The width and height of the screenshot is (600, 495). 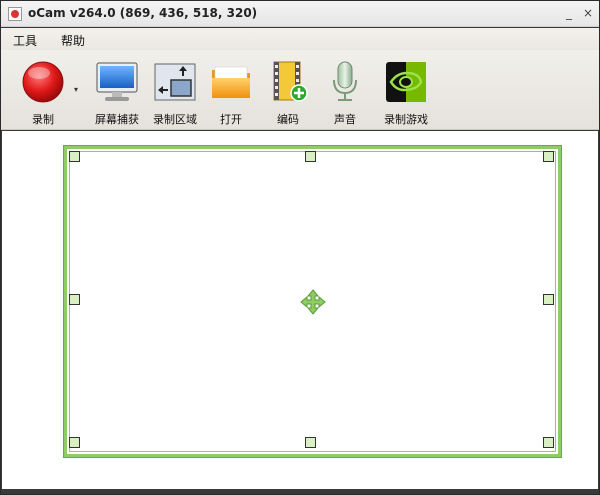 I want to click on screen-capture-button: 屏幕捕获, so click(x=117, y=91).